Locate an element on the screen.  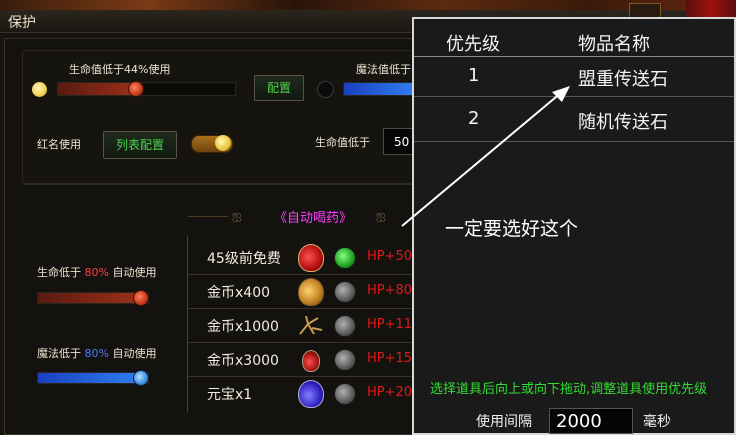
priority-item-name: 盟重传送石 is located at coordinates (623, 79).